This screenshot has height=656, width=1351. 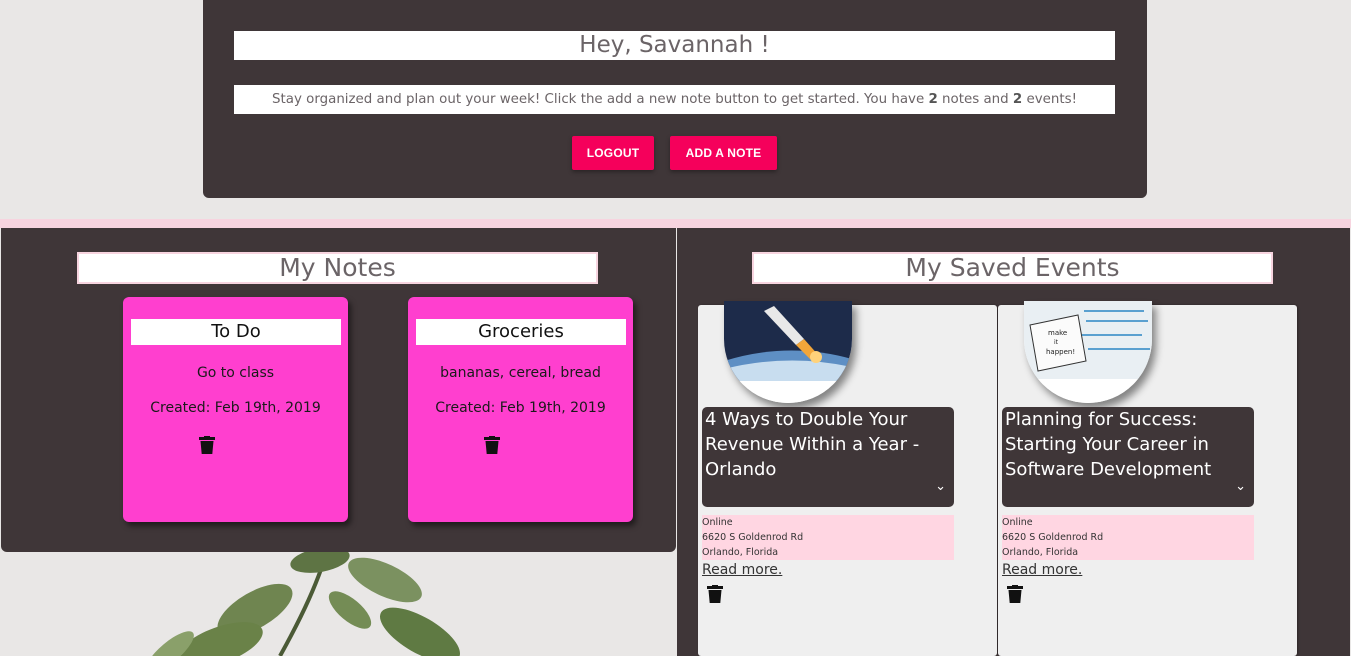 What do you see at coordinates (236, 332) in the screenshot?
I see `note-title: To Do` at bounding box center [236, 332].